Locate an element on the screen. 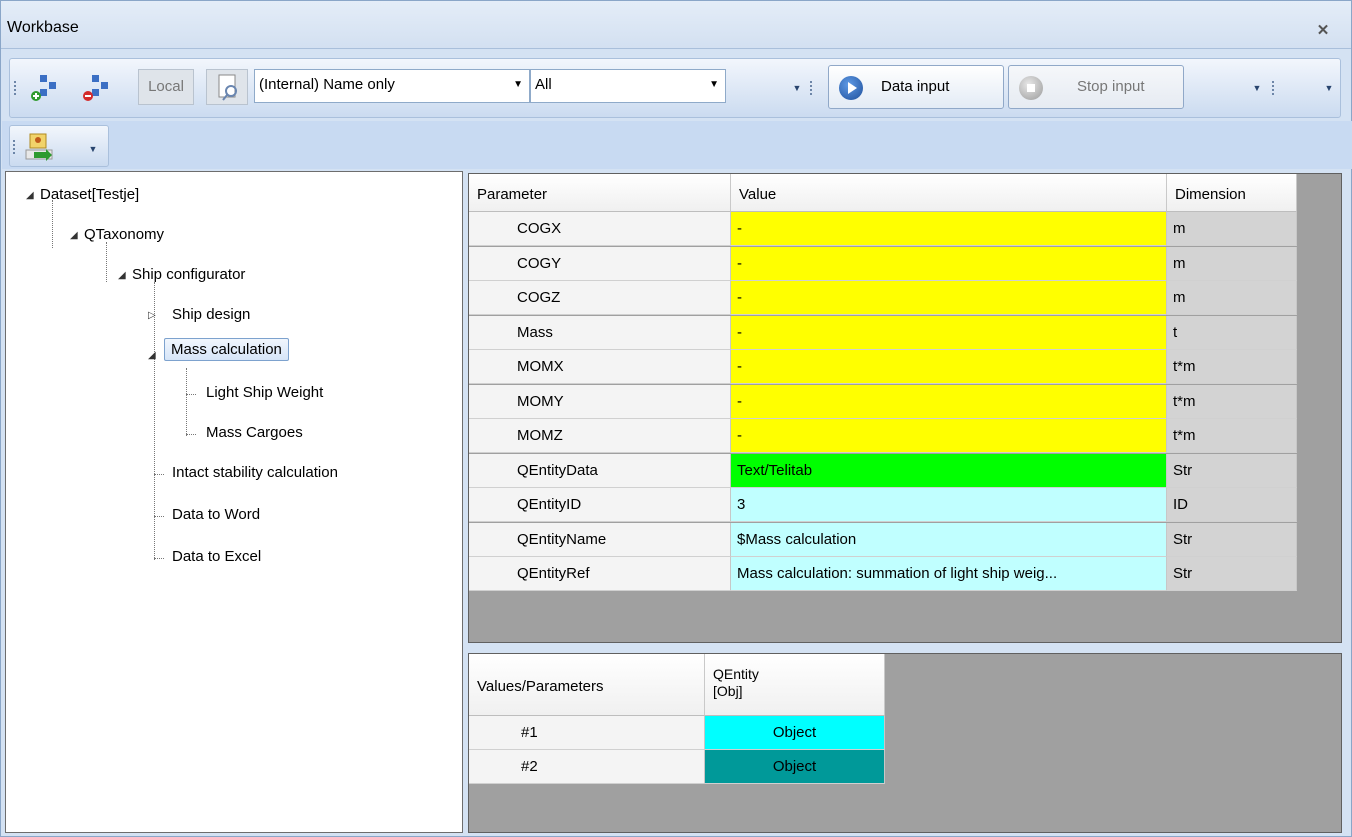  qentity-header-line2: [Obj] is located at coordinates (728, 691).